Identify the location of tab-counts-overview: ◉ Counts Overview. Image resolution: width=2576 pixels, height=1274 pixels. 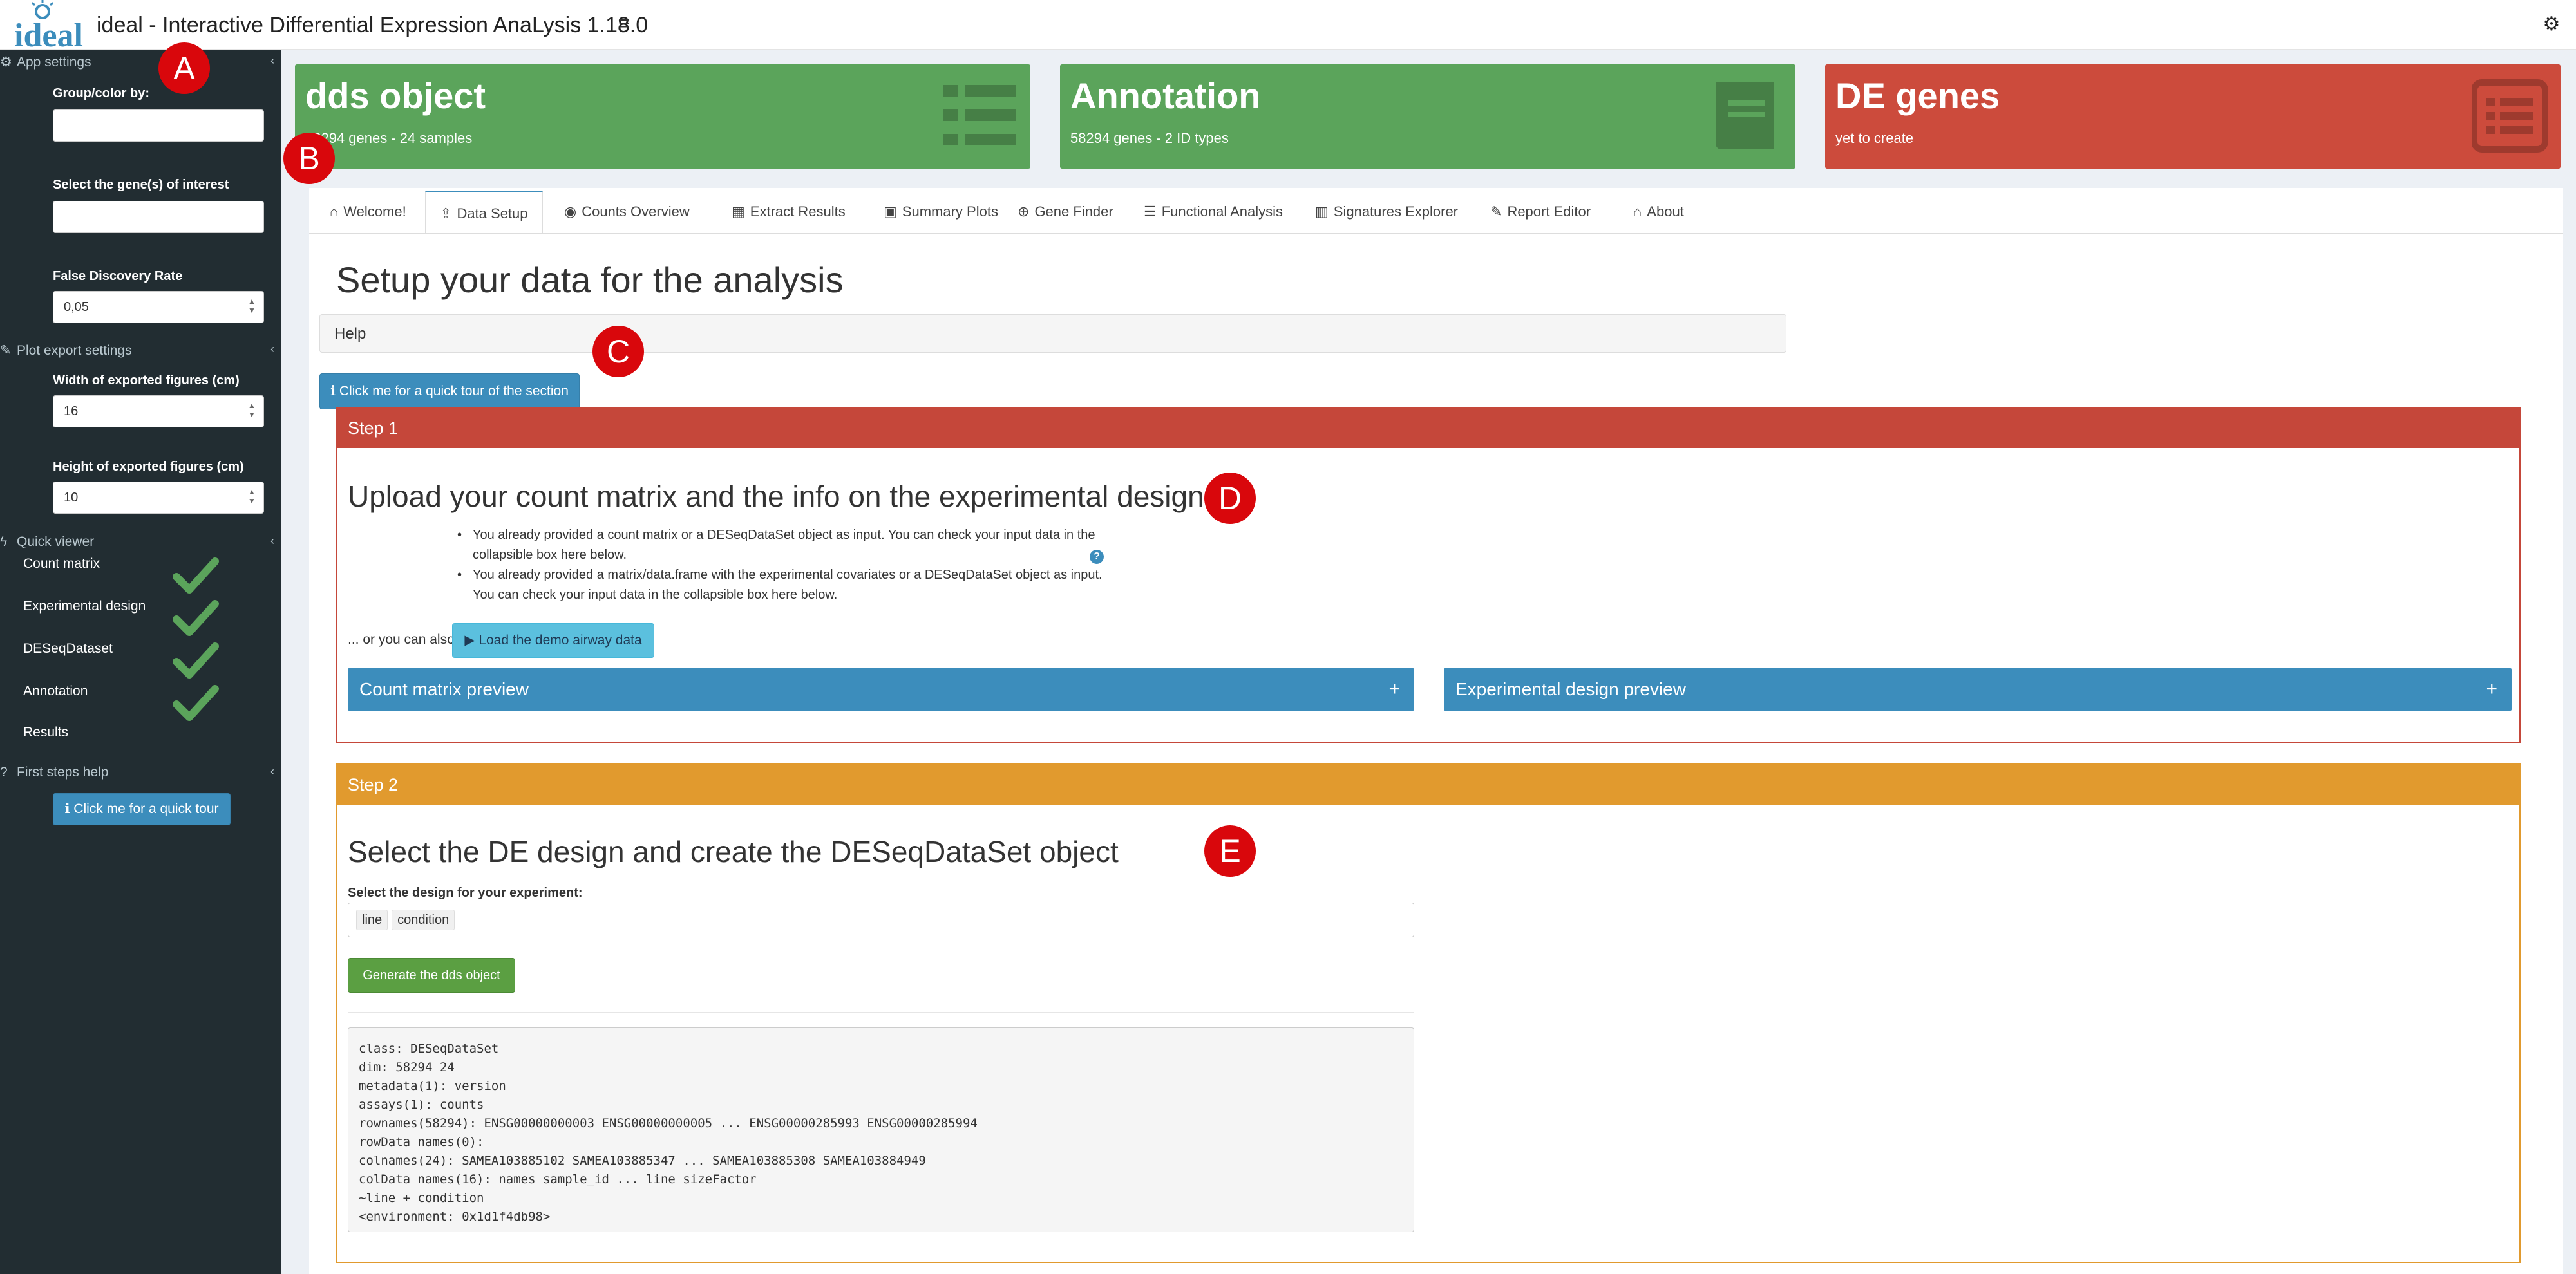
(627, 212).